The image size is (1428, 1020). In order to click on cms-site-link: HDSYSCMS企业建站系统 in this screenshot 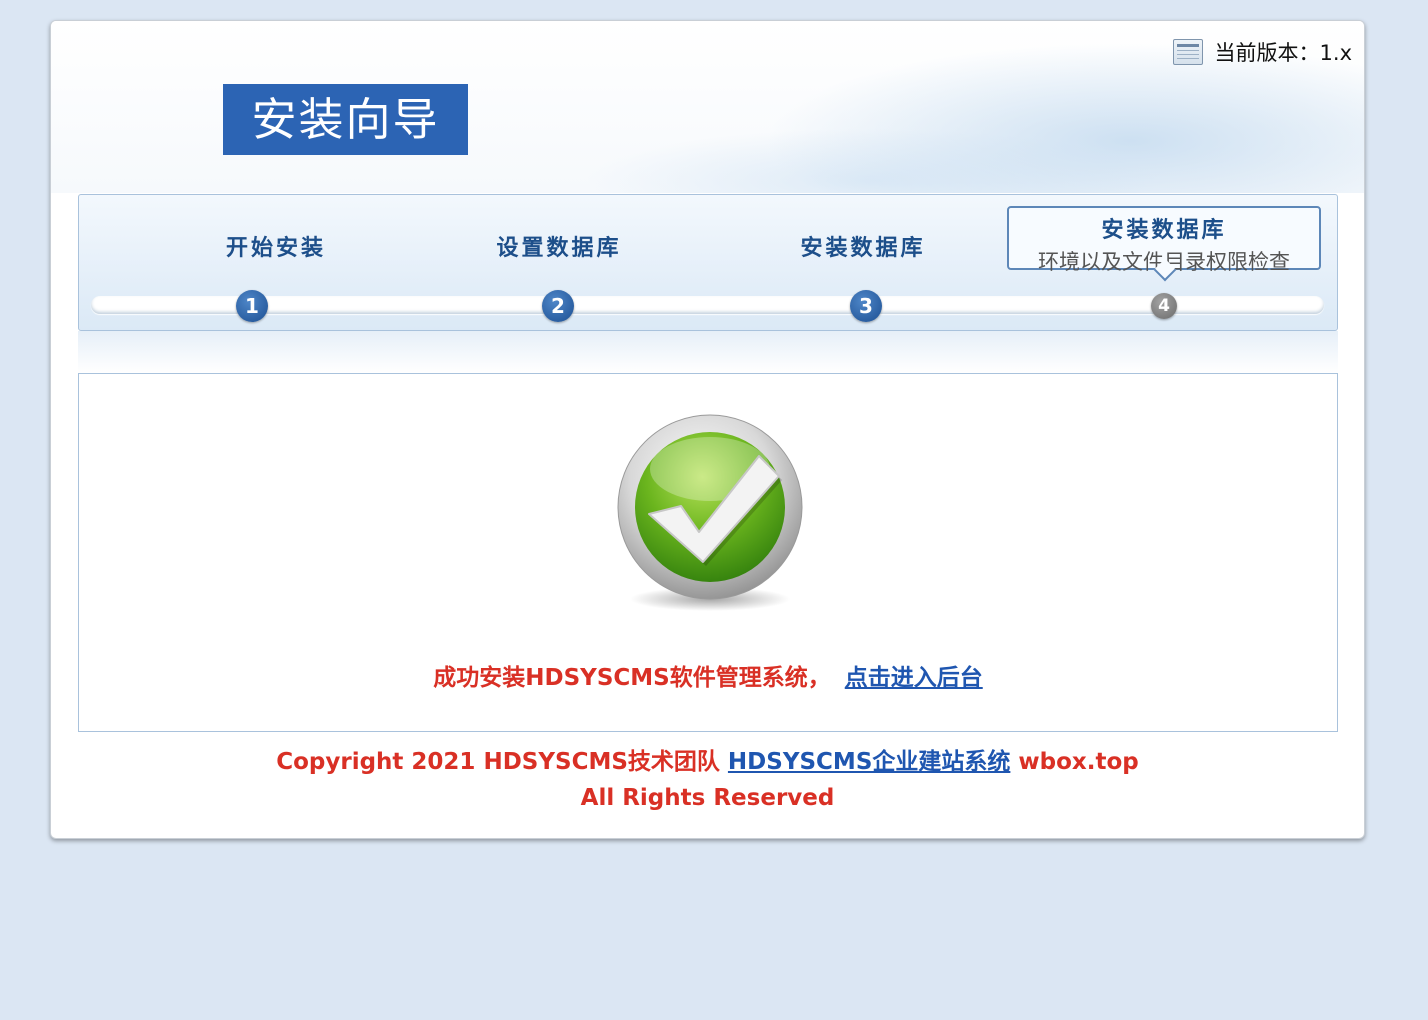, I will do `click(869, 762)`.